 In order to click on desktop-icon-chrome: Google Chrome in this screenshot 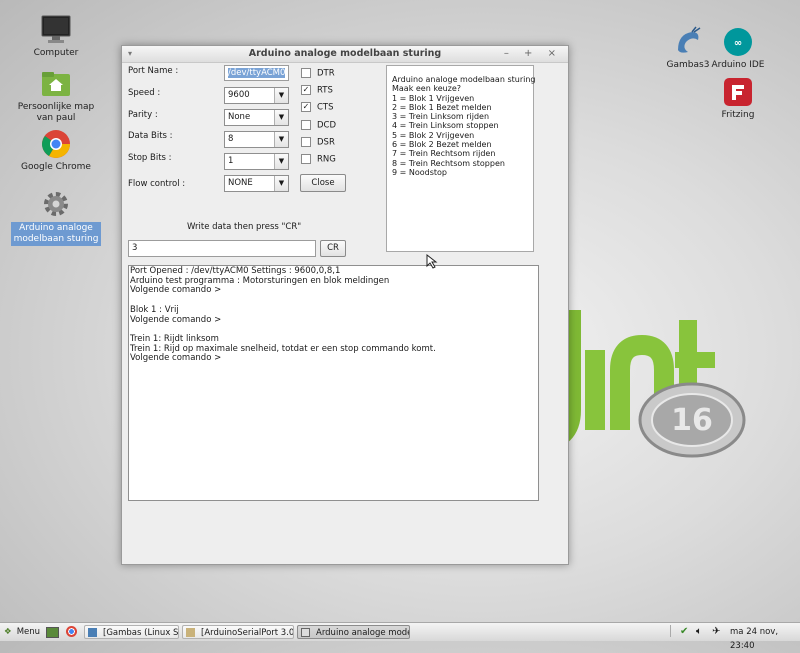, I will do `click(56, 150)`.